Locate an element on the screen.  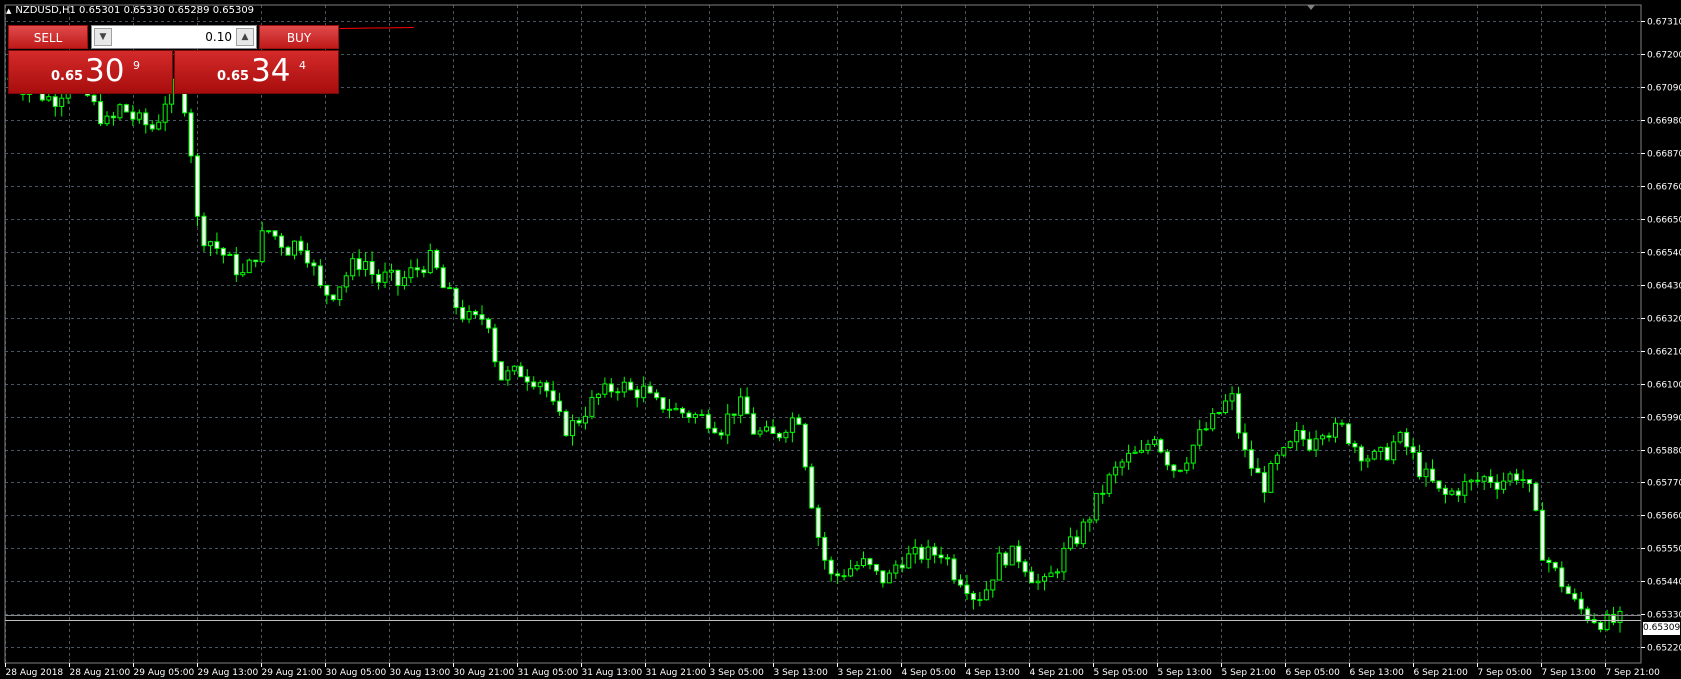
time-label: 3 Sep 13:00 is located at coordinates (801, 673).